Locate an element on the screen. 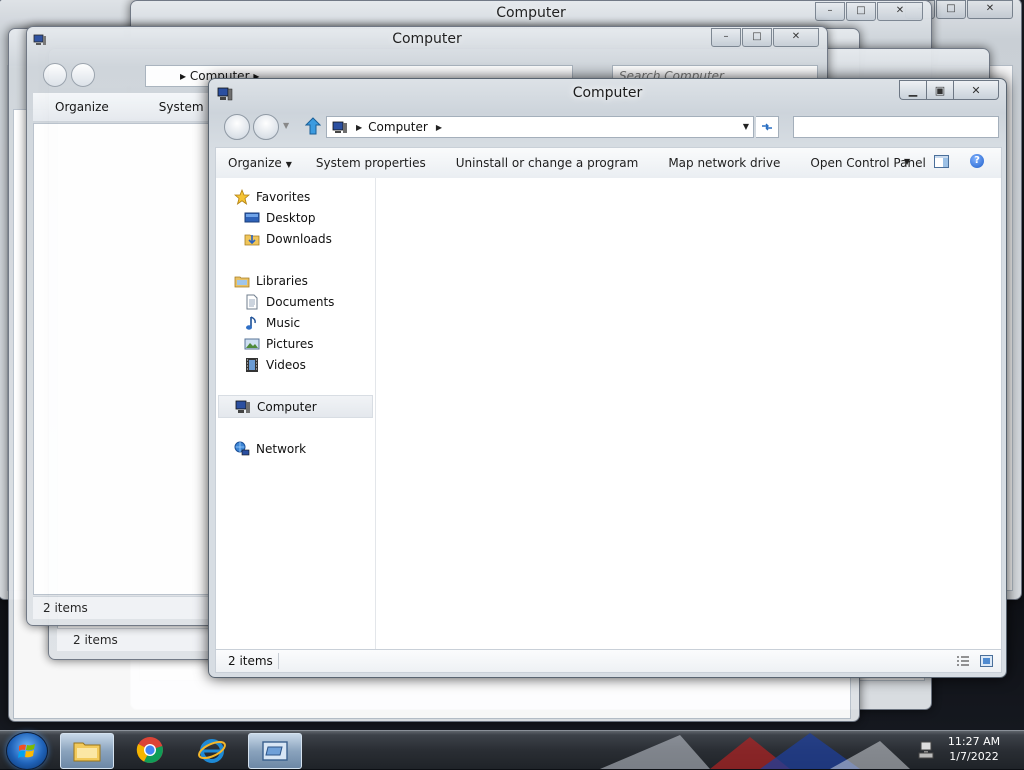 The width and height of the screenshot is (1024, 770). clock-date: 1/7/2022 is located at coordinates (974, 756).